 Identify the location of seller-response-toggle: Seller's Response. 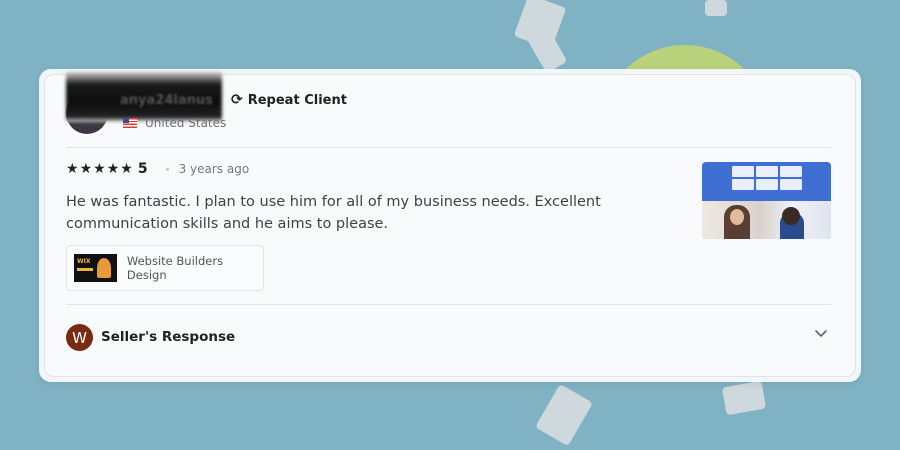
(168, 337).